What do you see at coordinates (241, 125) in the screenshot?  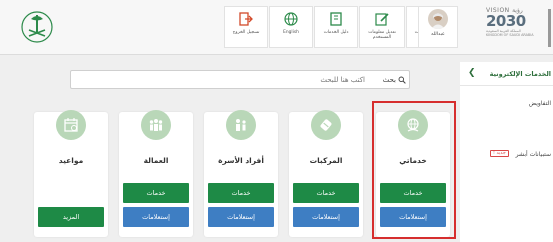 I see `family-icon` at bounding box center [241, 125].